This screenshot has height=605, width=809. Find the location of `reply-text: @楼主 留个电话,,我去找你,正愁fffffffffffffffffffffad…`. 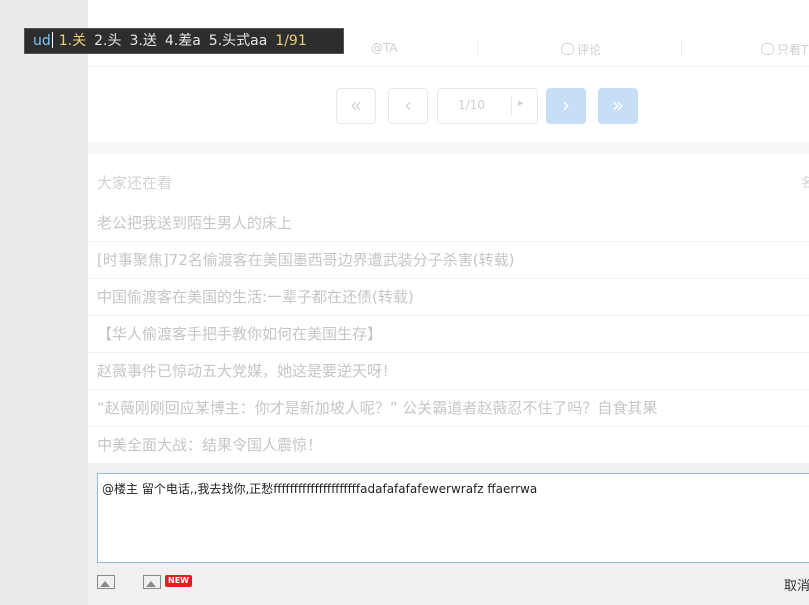

reply-text: @楼主 留个电话,,我去找你,正愁fffffffffffffffffffffad… is located at coordinates (320, 489).